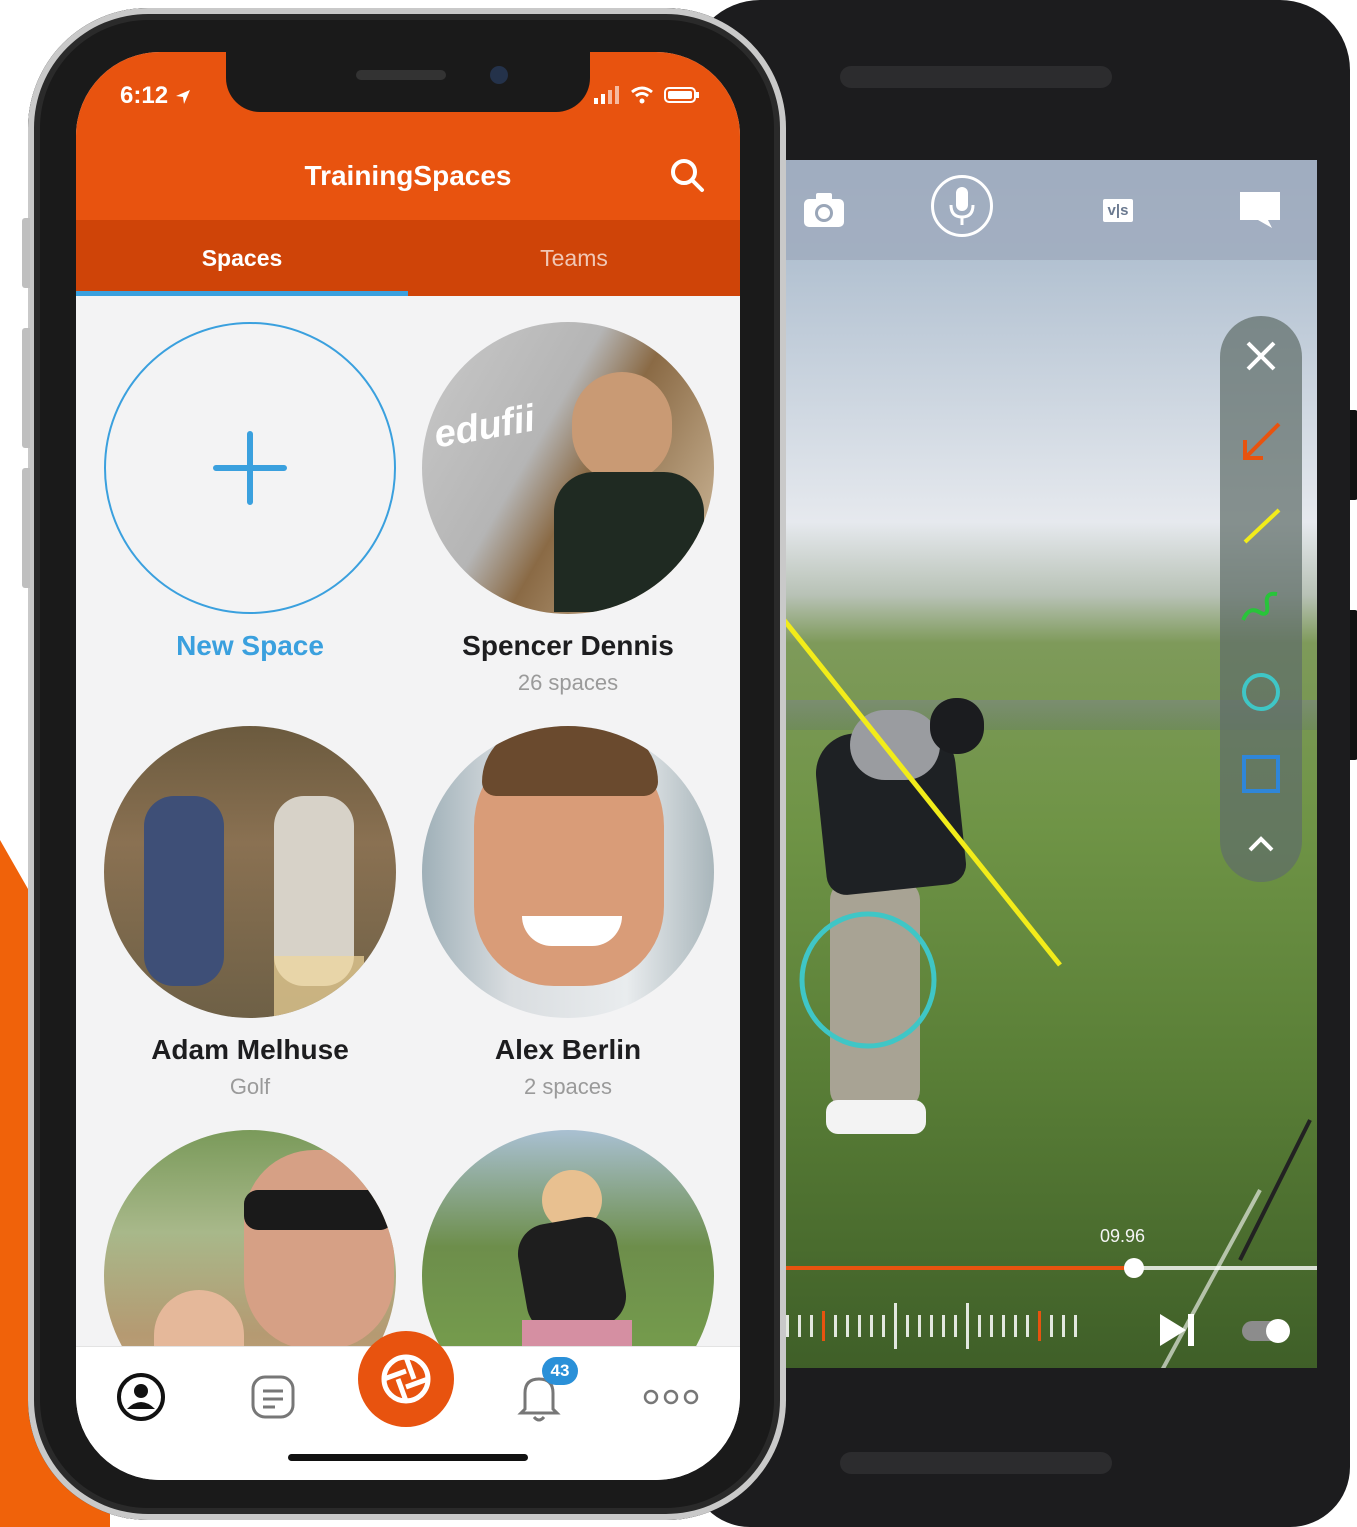  What do you see at coordinates (976, 77) in the screenshot?
I see `android-speaker-top` at bounding box center [976, 77].